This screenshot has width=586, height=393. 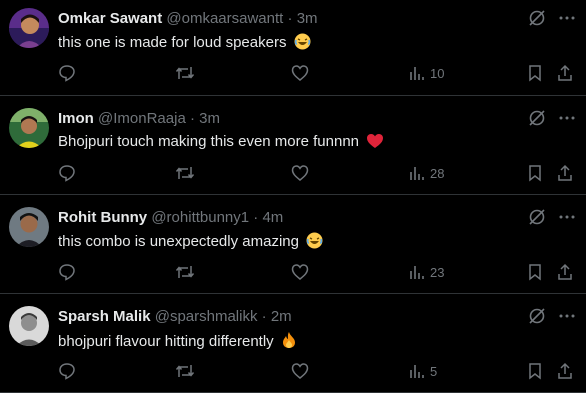 What do you see at coordinates (272, 217) in the screenshot?
I see `timestamp: 4m` at bounding box center [272, 217].